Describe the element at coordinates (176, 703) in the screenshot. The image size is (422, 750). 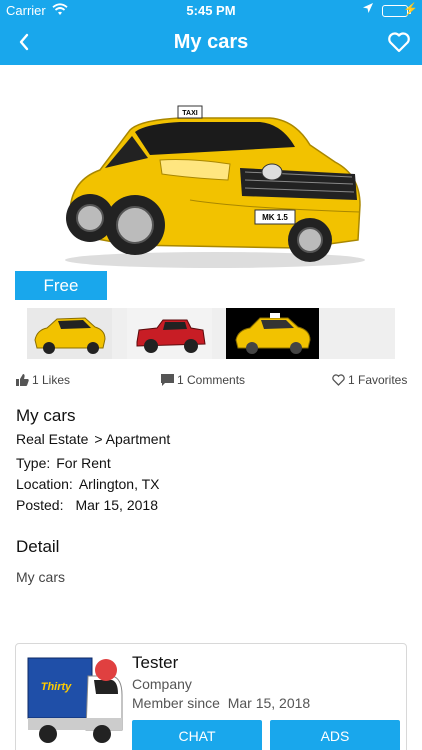
I see `member-since-label: Member since` at that location.